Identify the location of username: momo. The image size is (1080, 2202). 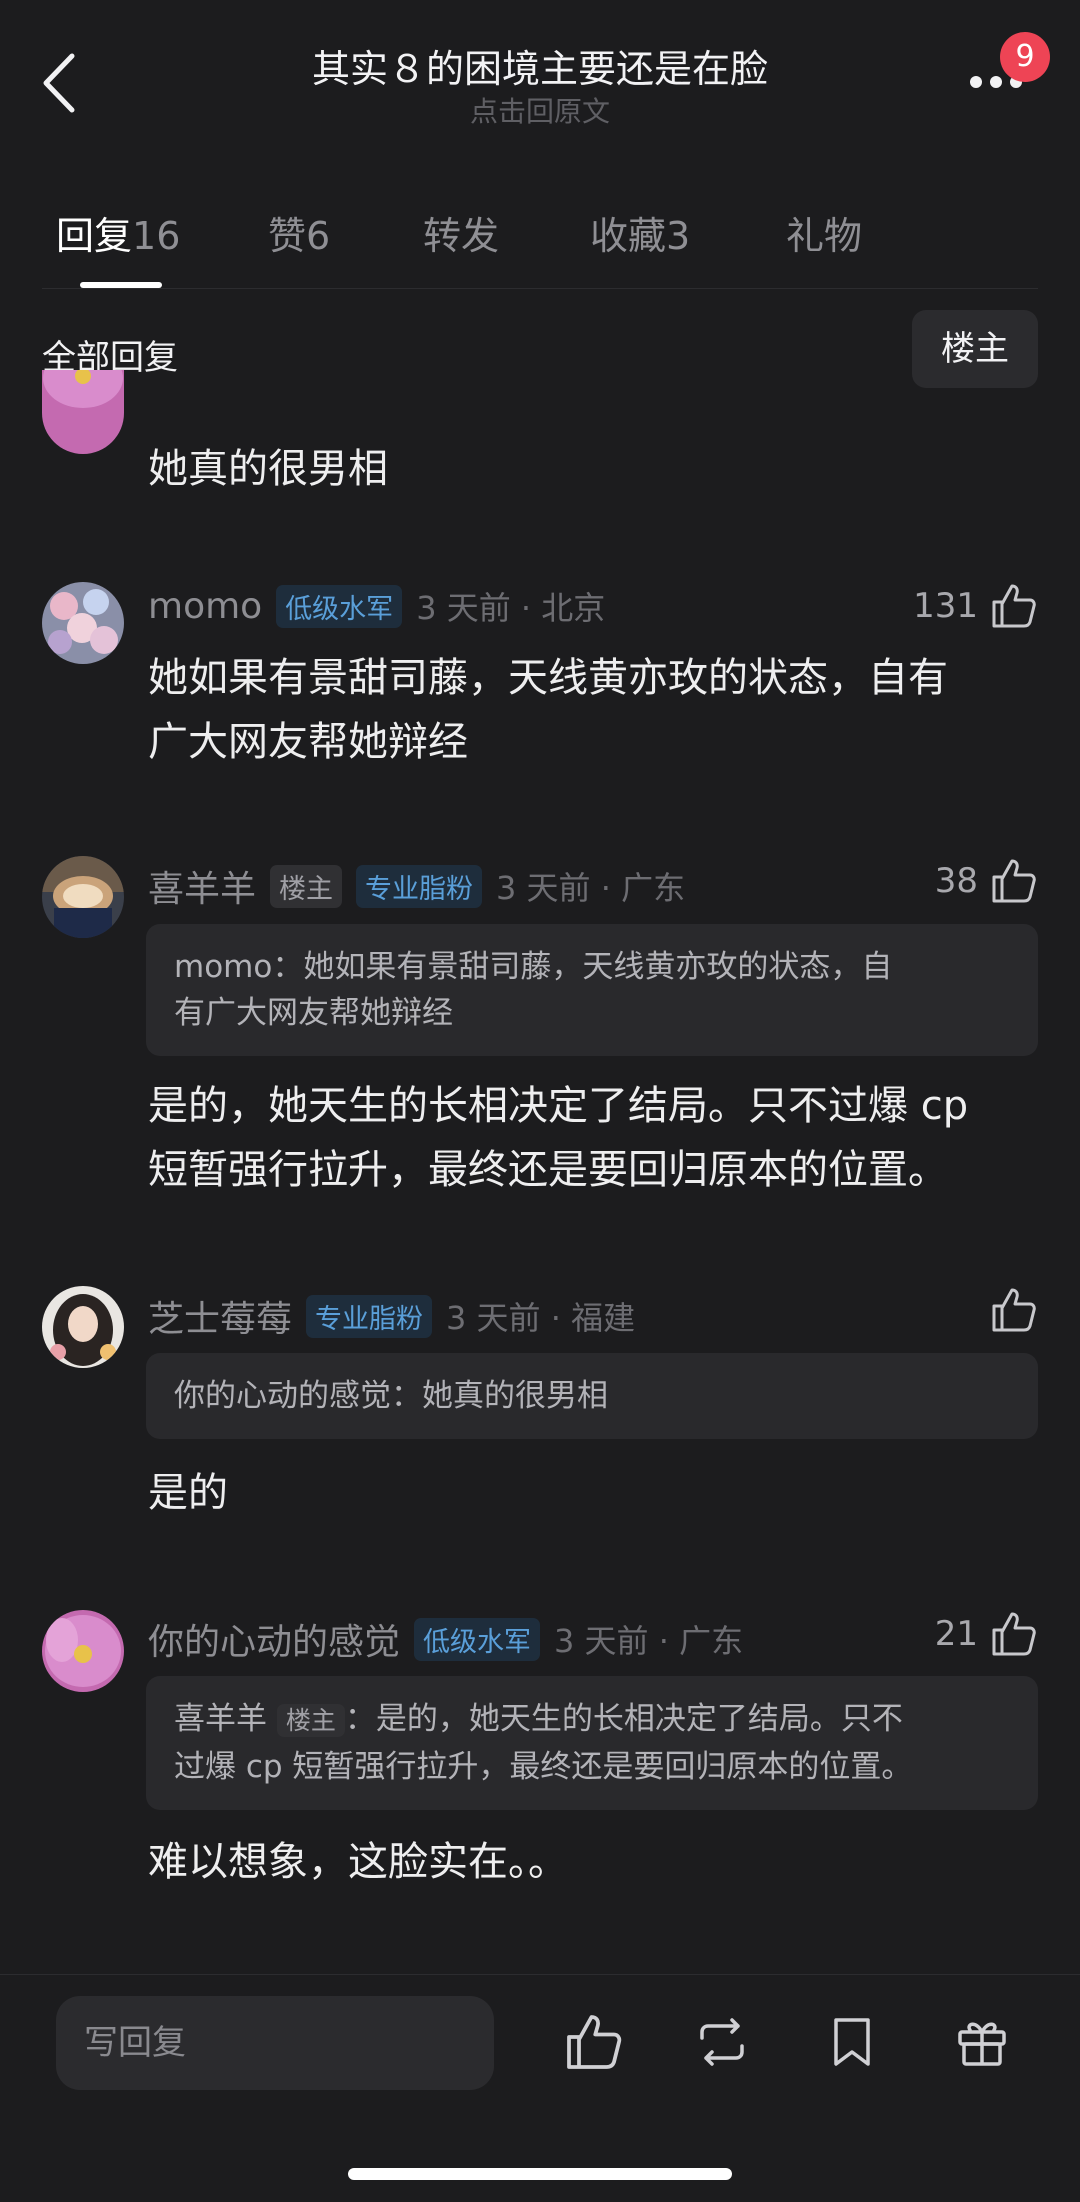
(205, 606).